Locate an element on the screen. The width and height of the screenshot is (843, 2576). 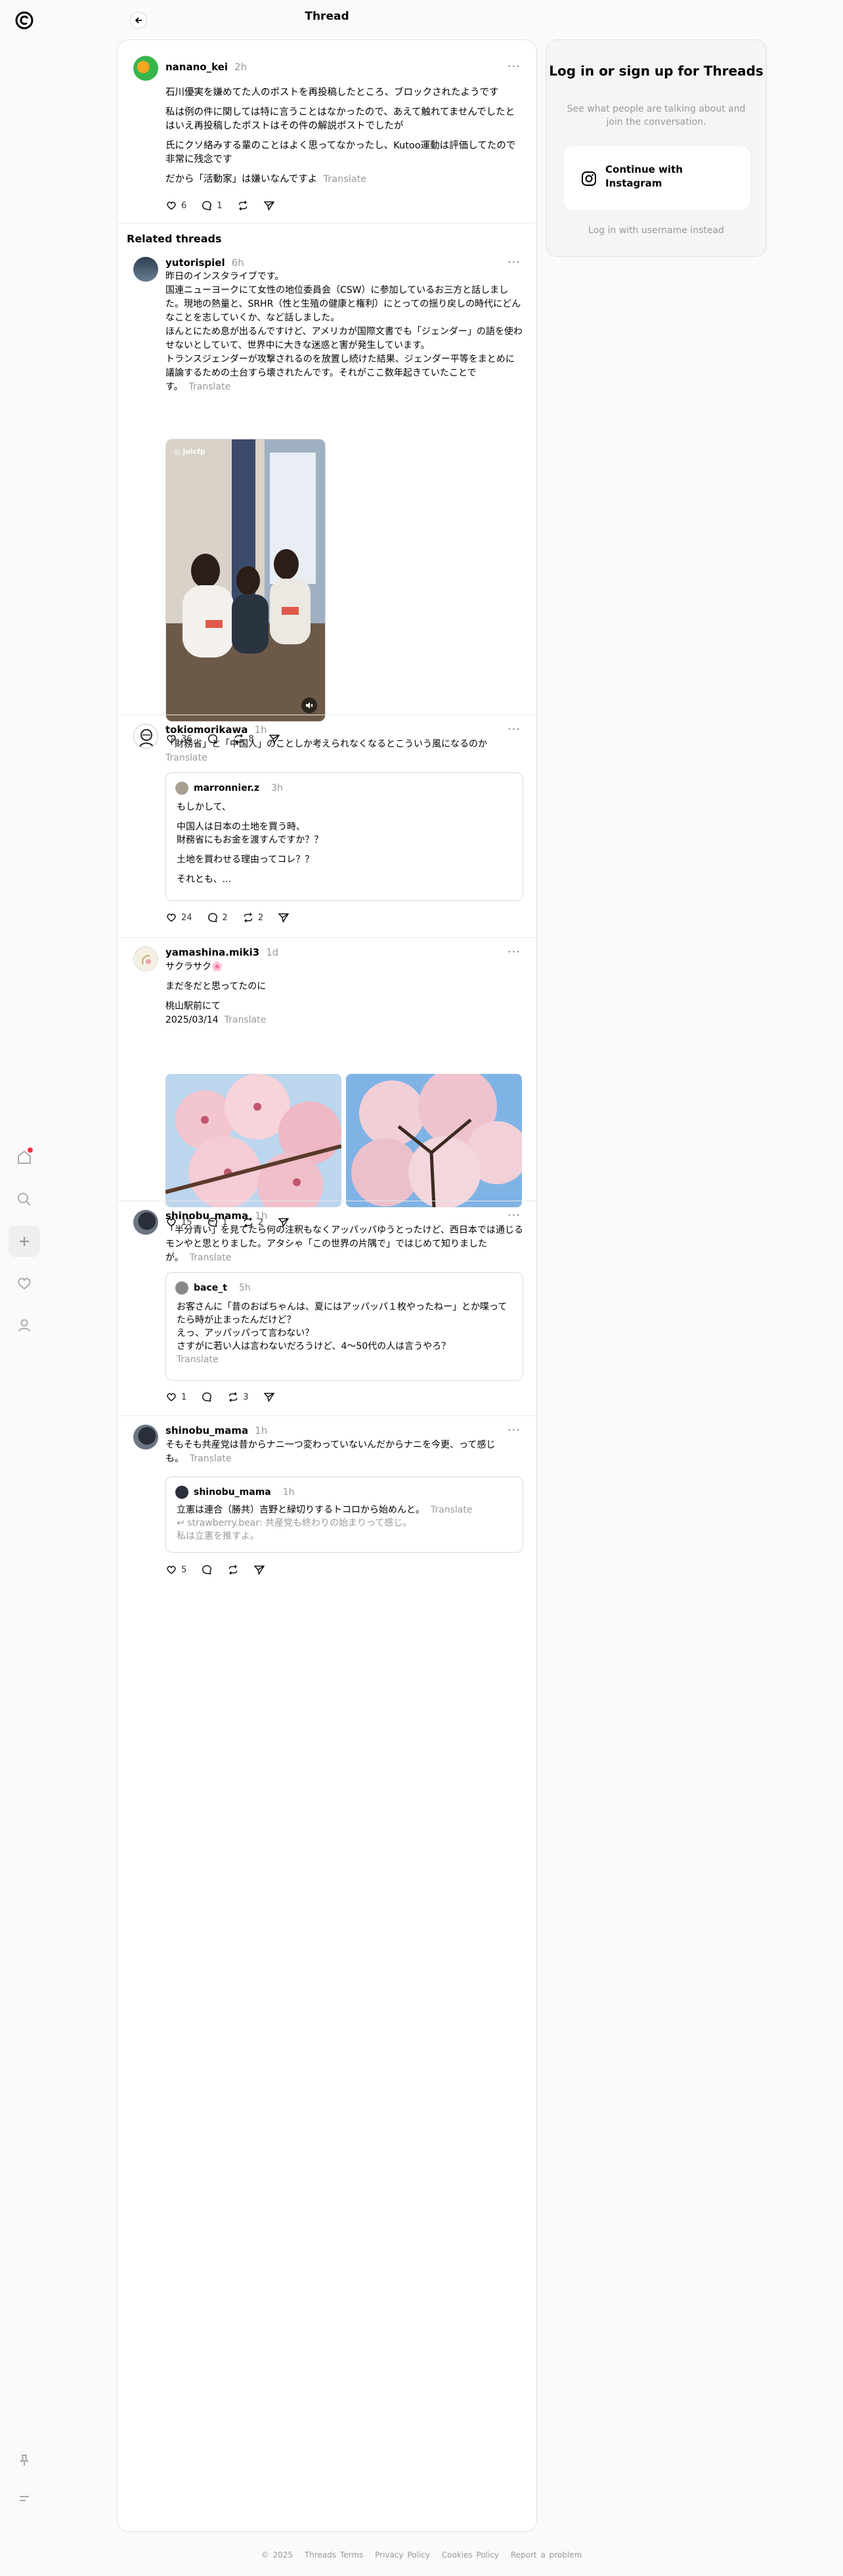
like-button: 5 is located at coordinates (175, 1570).